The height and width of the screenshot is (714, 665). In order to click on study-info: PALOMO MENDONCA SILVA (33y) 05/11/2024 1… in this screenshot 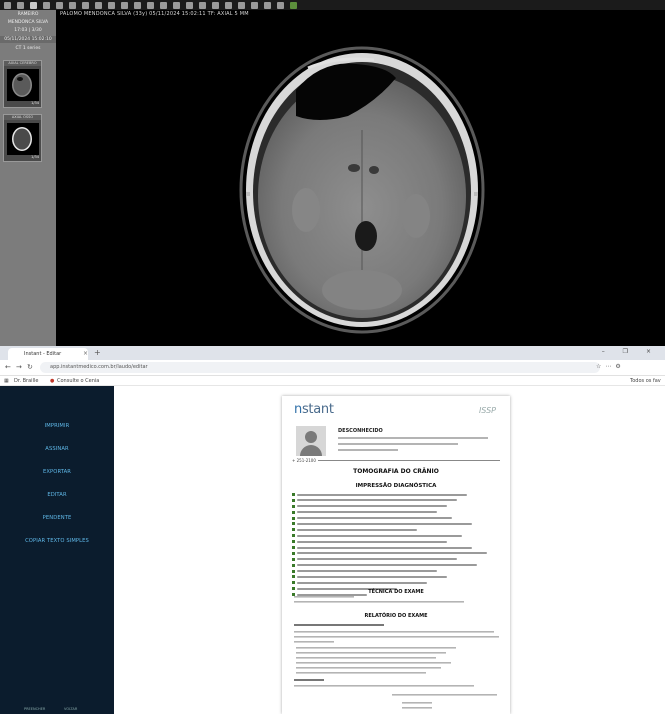, I will do `click(154, 14)`.